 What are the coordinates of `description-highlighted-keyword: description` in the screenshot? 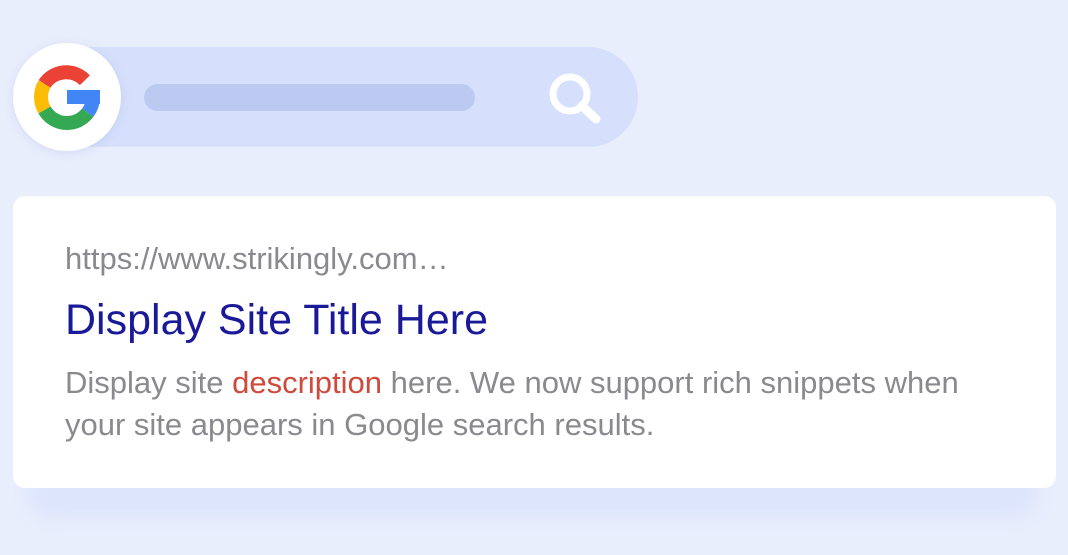 It's located at (307, 382).